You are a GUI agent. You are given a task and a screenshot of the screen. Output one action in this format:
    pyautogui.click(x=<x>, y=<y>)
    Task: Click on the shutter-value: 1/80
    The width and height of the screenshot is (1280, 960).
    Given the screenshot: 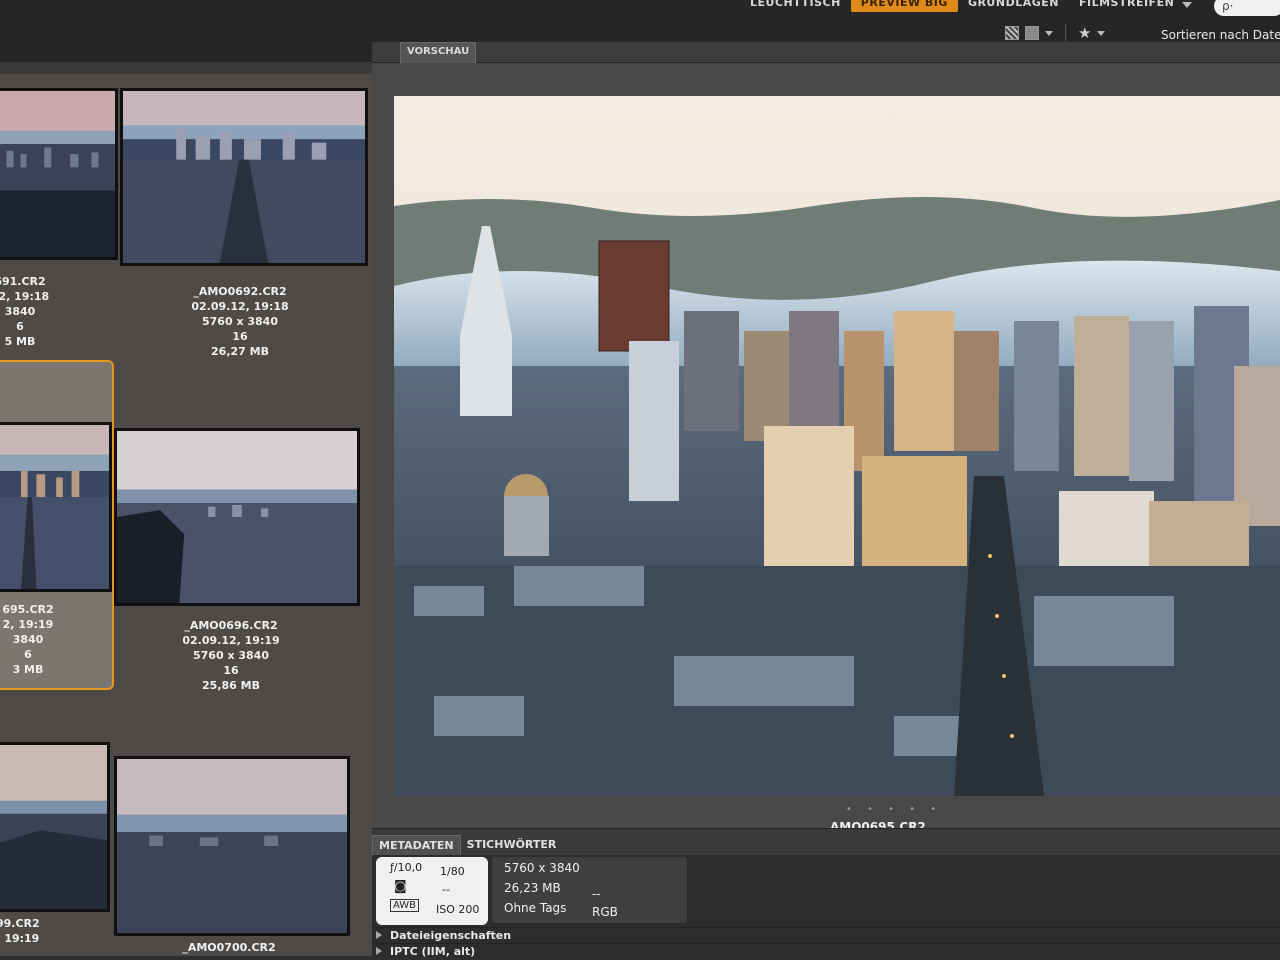 What is the action you would take?
    pyautogui.click(x=452, y=871)
    